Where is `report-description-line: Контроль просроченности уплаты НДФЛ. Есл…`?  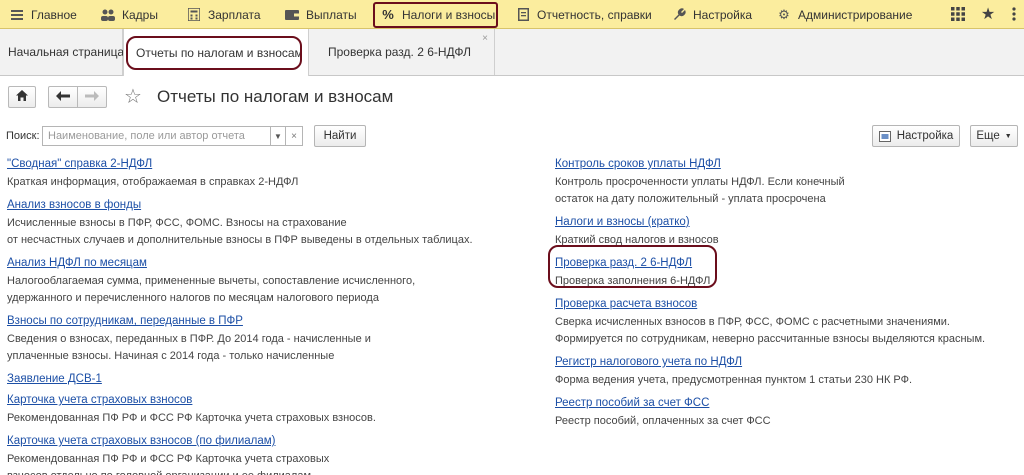 report-description-line: Контроль просроченности уплаты НДФЛ. Есл… is located at coordinates (700, 182).